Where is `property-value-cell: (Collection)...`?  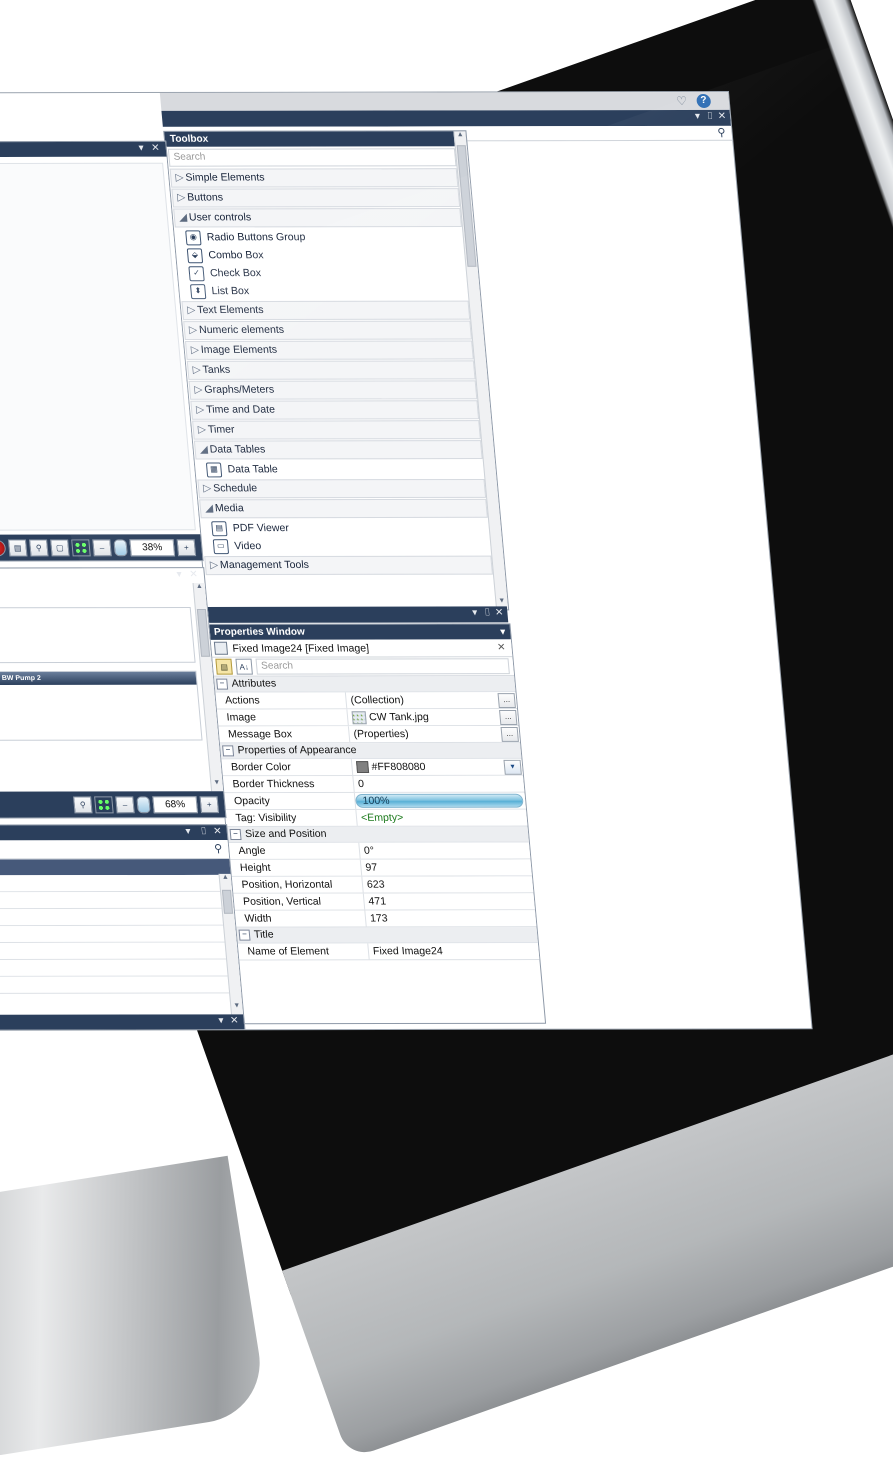 property-value-cell: (Collection)... is located at coordinates (431, 700).